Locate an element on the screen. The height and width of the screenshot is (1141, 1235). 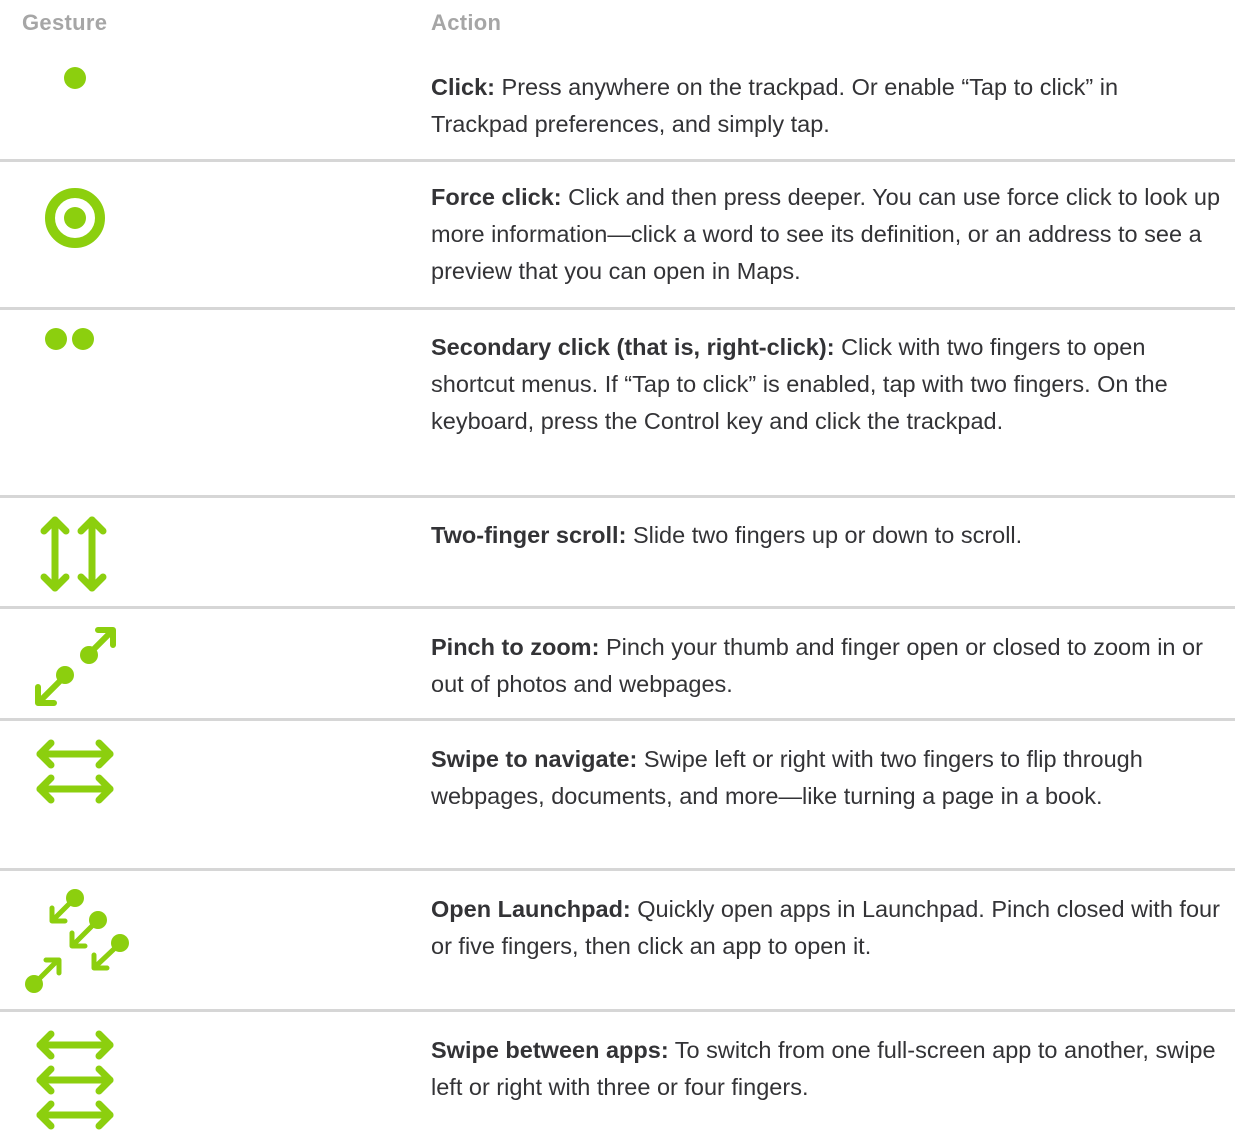
gesture-column-header: Gesture is located at coordinates (65, 22).